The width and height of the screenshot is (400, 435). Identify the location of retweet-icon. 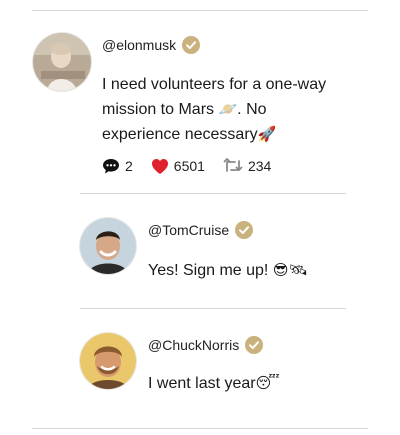
(233, 165).